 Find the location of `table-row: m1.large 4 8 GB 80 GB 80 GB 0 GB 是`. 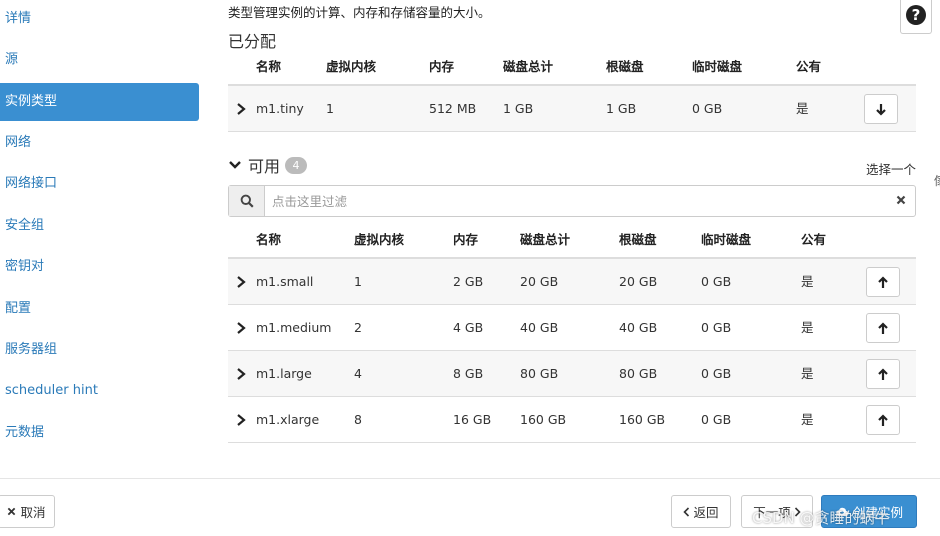

table-row: m1.large 4 8 GB 80 GB 80 GB 0 GB 是 is located at coordinates (572, 374).